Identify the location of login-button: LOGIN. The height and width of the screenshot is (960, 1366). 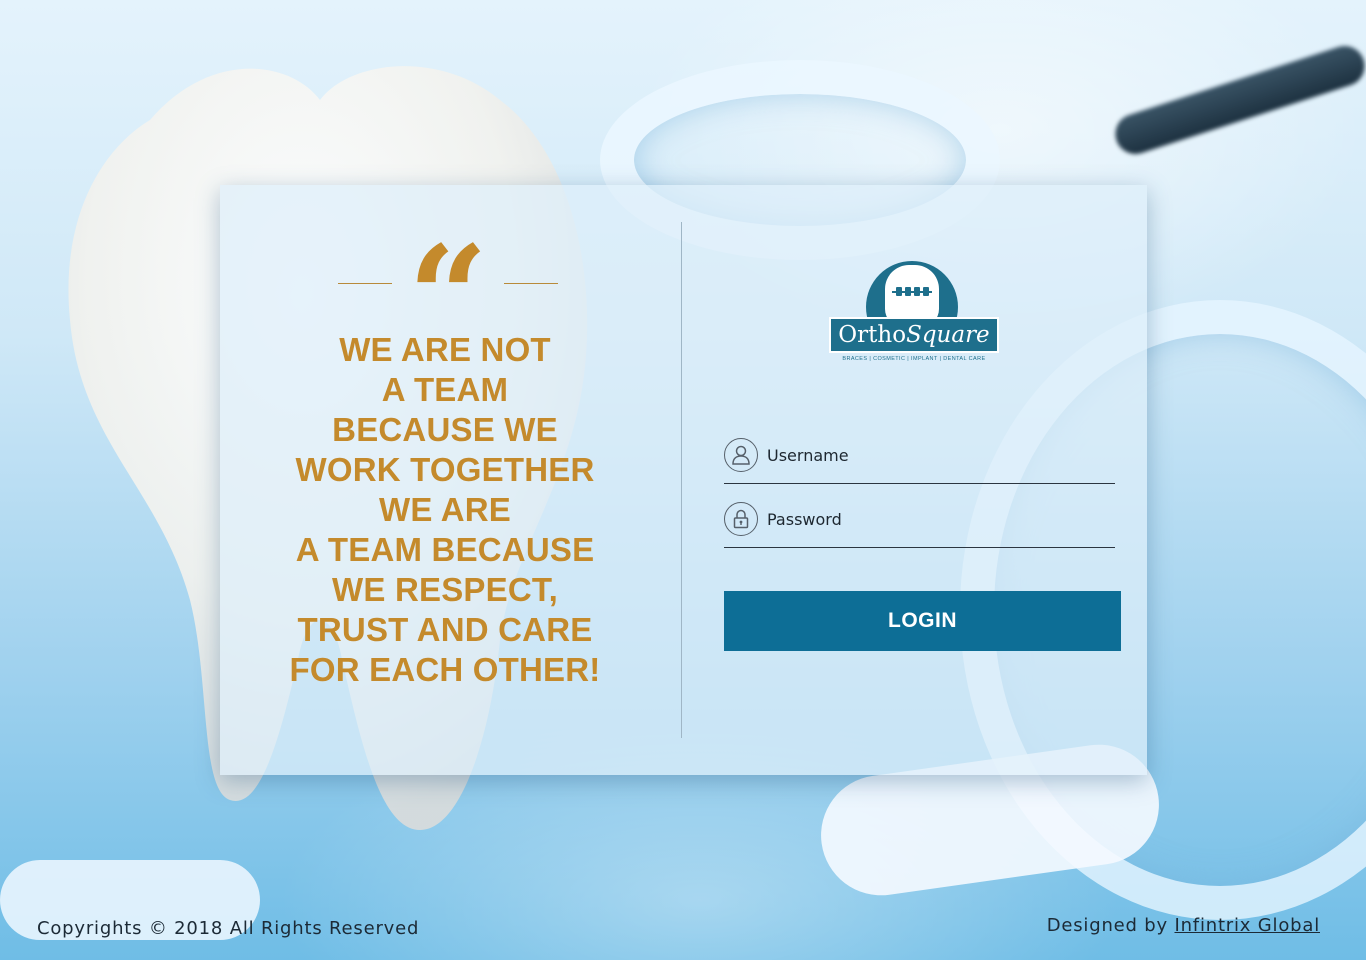
(922, 621).